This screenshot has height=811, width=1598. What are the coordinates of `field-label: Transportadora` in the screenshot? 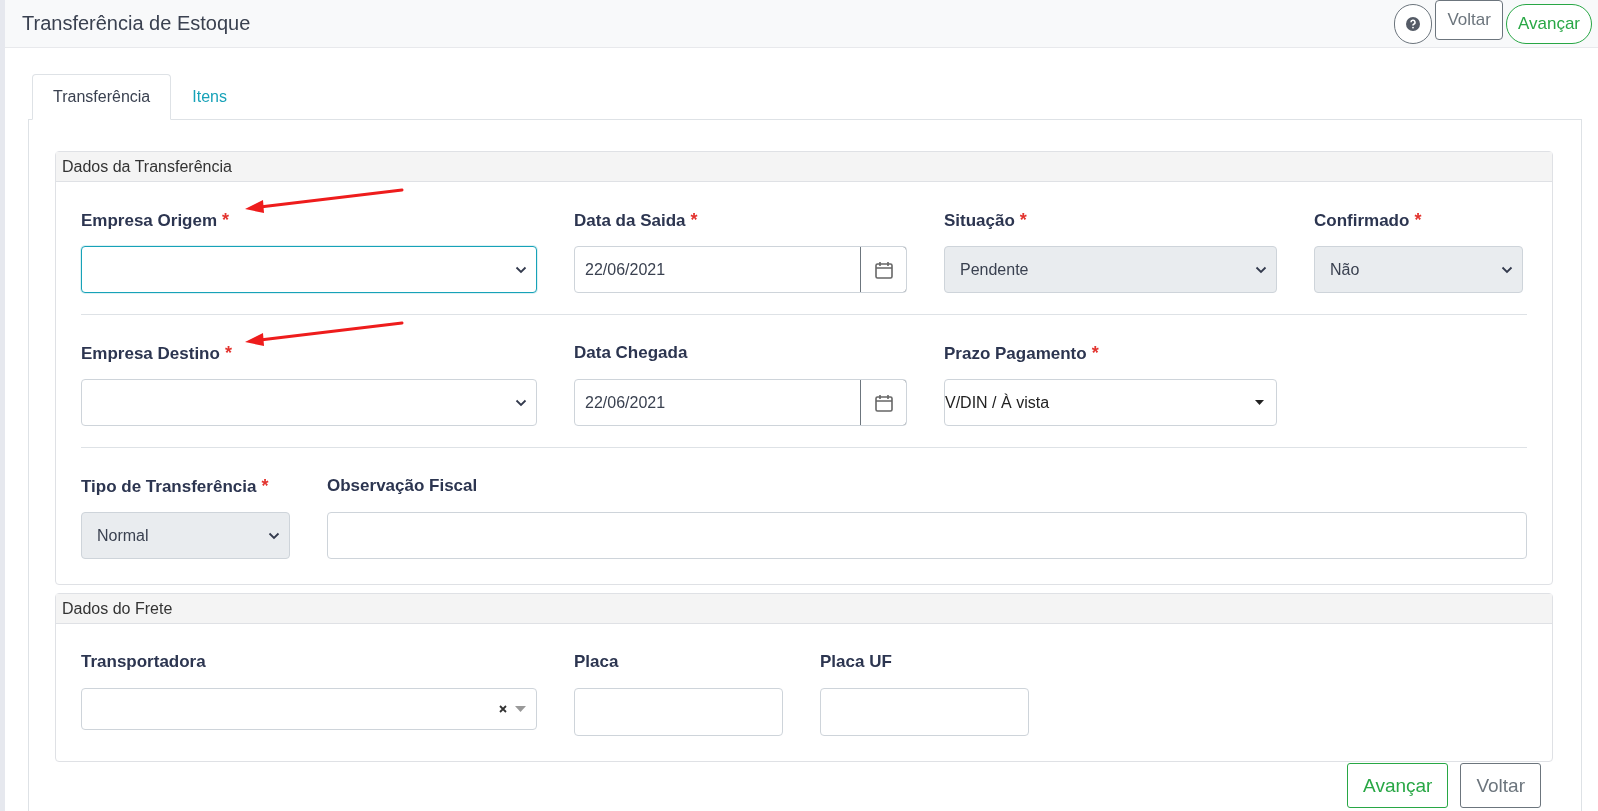 It's located at (143, 662).